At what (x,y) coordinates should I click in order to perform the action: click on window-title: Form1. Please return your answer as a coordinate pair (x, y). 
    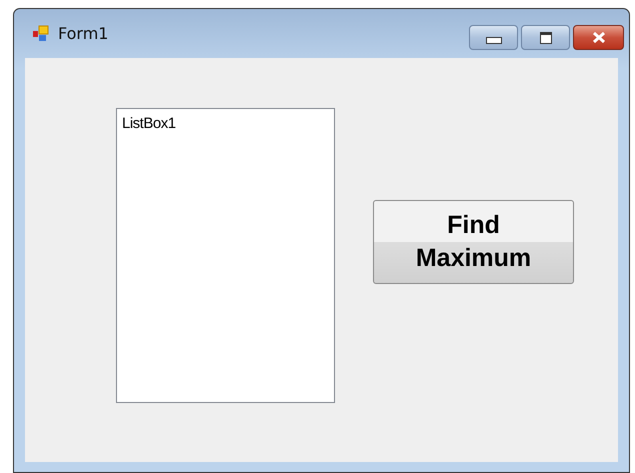
    Looking at the image, I should click on (83, 33).